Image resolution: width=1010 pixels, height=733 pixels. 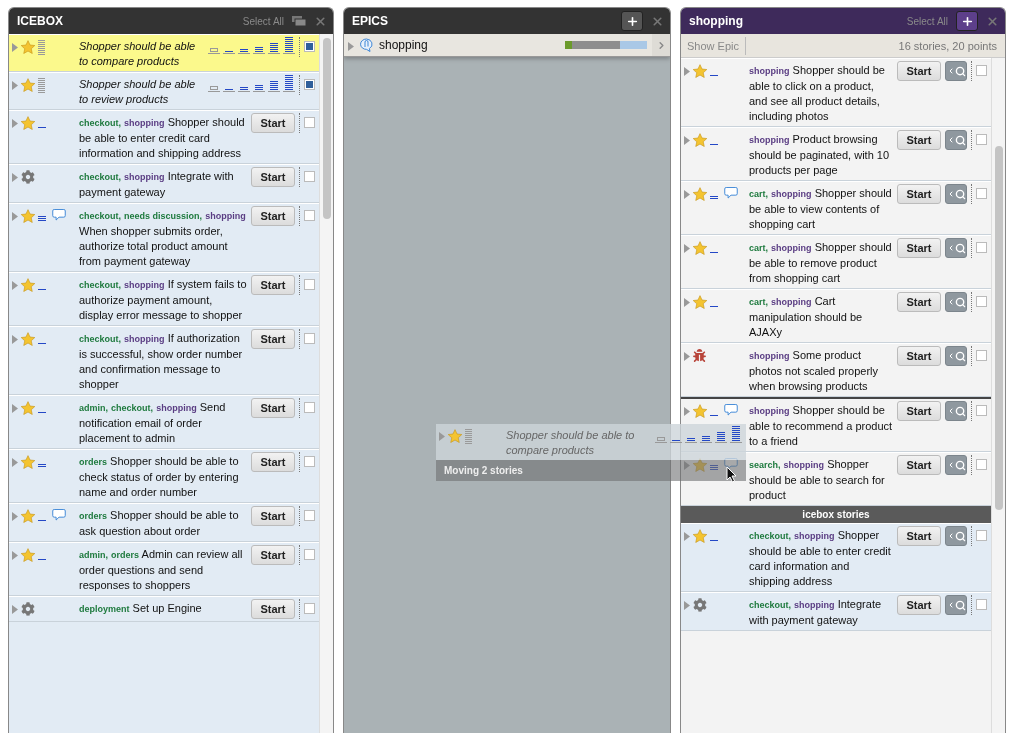 What do you see at coordinates (164, 53) in the screenshot?
I see `story-row: Shopper should be able to compare products` at bounding box center [164, 53].